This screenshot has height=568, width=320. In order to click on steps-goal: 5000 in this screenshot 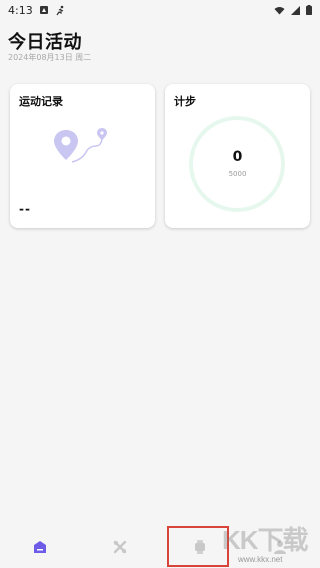, I will do `click(237, 174)`.